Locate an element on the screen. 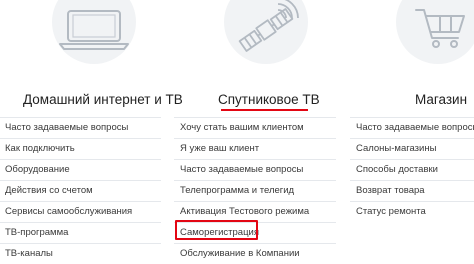  link-existing-client: Я уже ваш клиент is located at coordinates (255, 148).